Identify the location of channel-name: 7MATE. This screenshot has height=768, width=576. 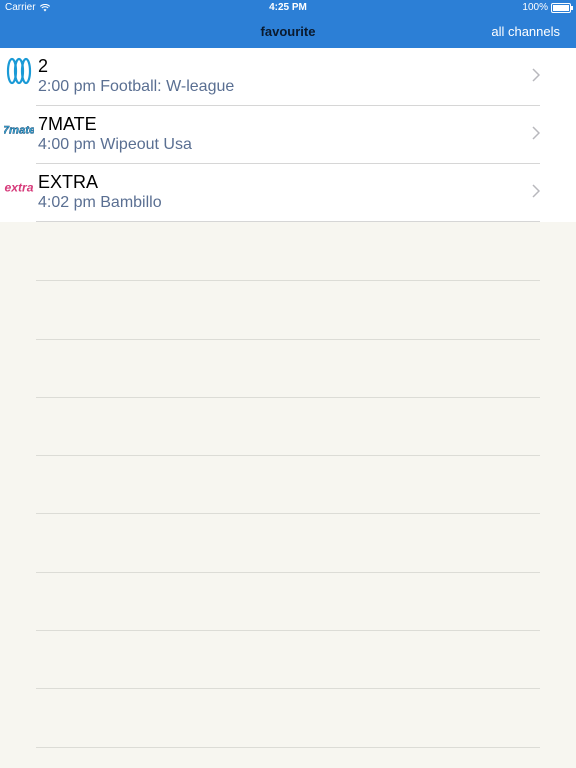
(67, 124).